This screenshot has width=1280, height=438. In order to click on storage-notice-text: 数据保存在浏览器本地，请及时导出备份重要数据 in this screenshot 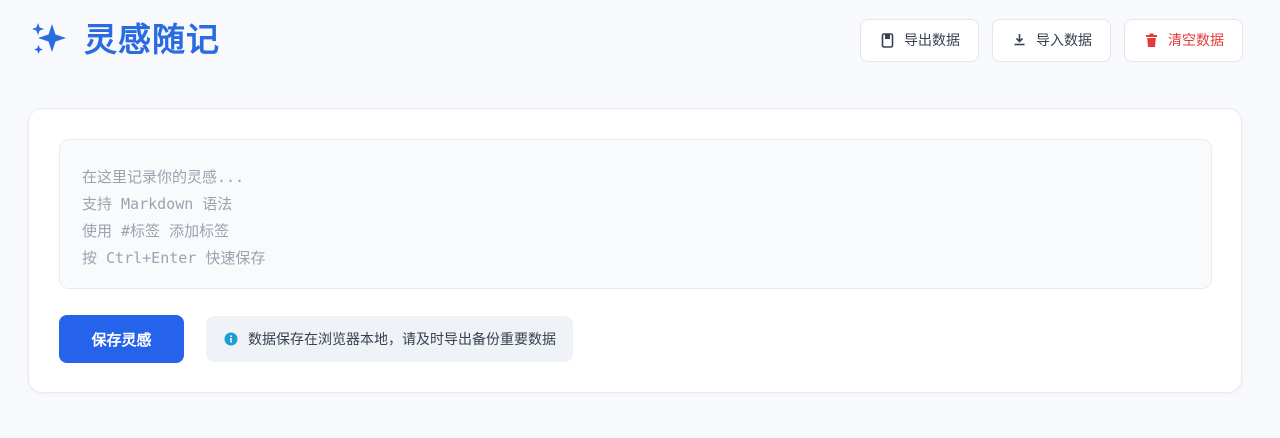, I will do `click(402, 340)`.